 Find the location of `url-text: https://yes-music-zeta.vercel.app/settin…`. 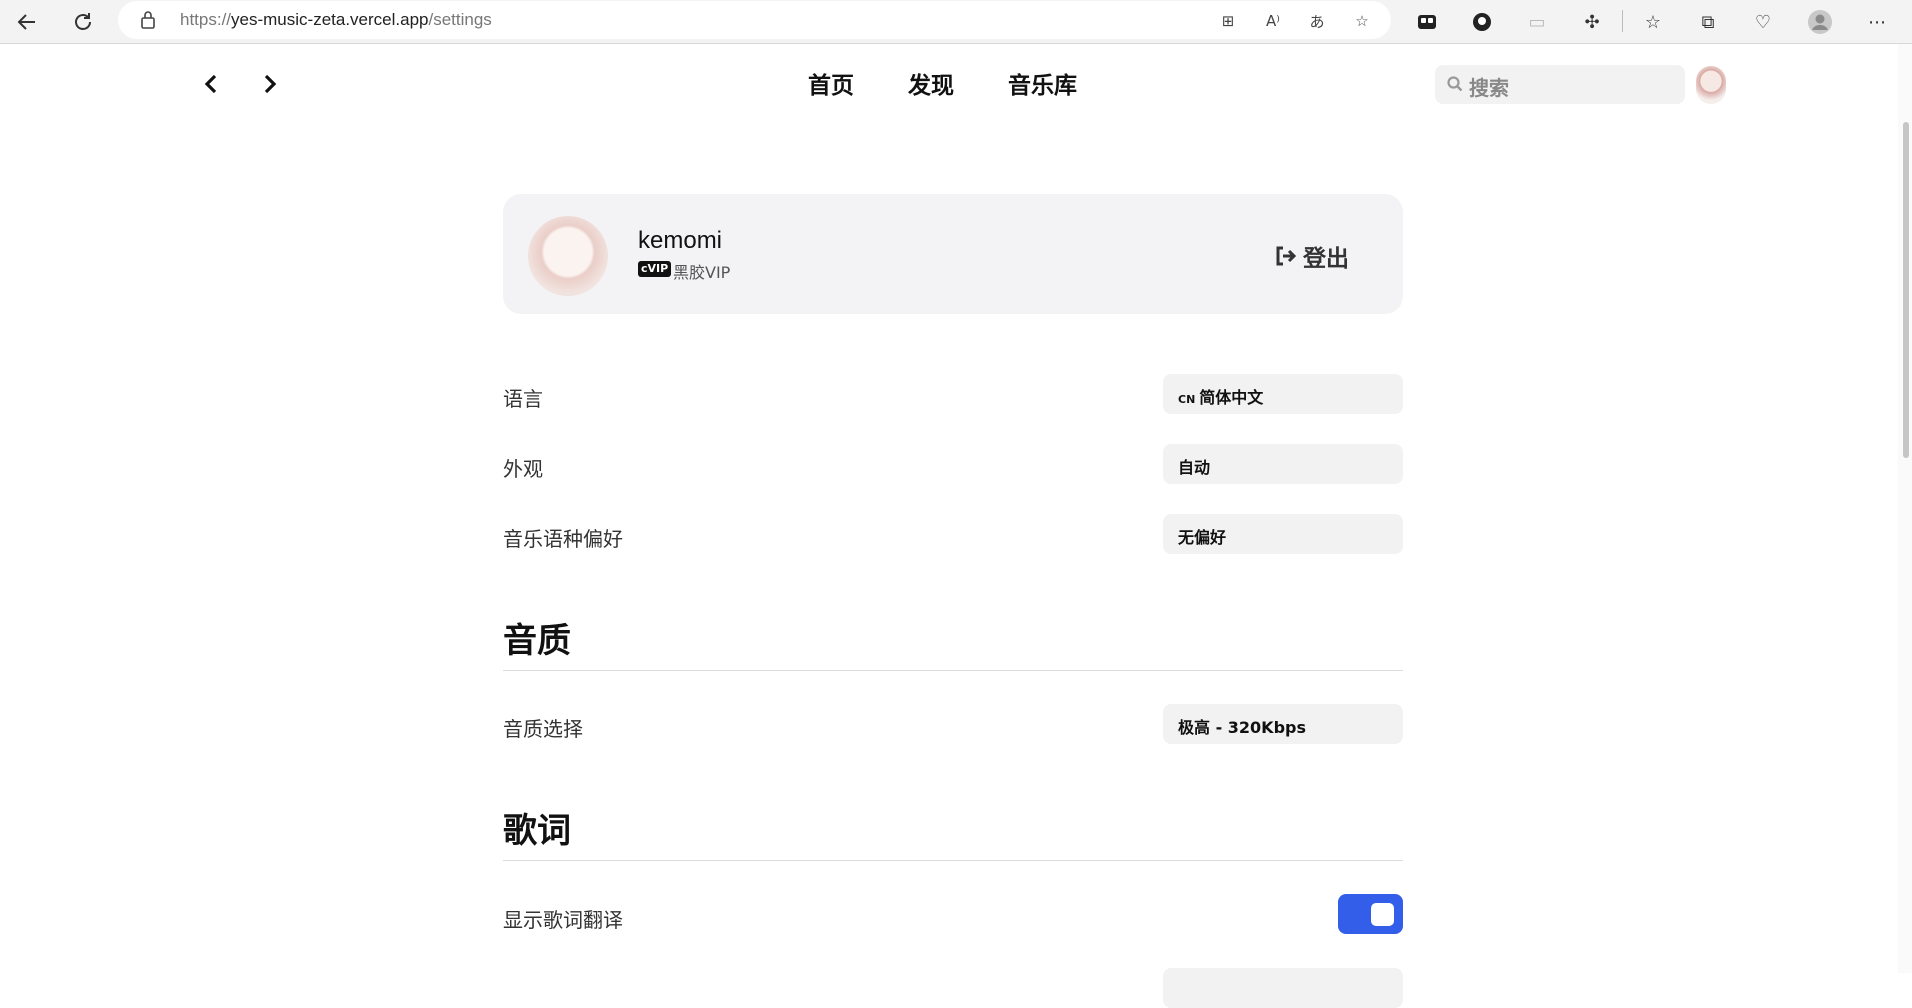

url-text: https://yes-music-zeta.vercel.app/settin… is located at coordinates (336, 19).